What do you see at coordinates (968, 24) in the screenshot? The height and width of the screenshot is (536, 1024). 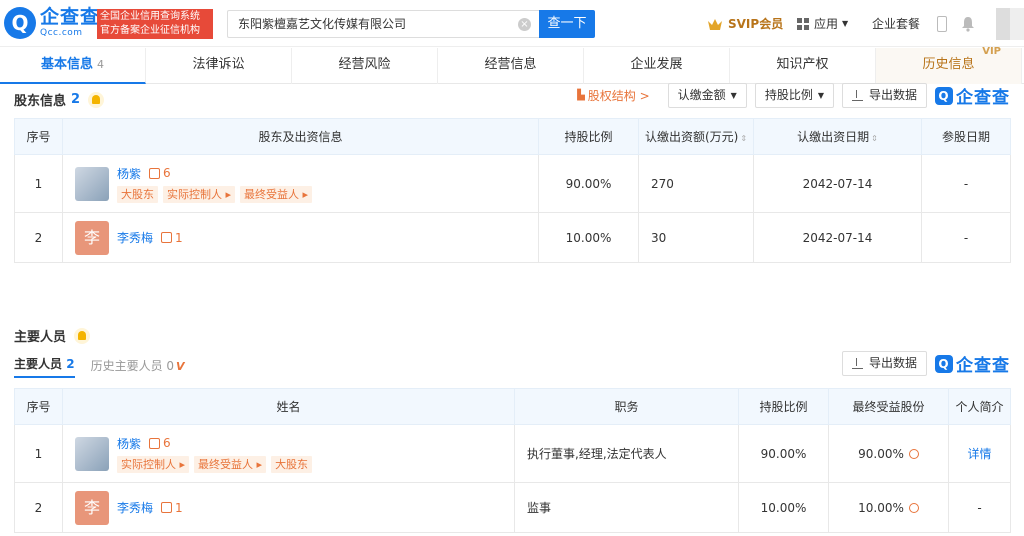 I see `bell-icon` at bounding box center [968, 24].